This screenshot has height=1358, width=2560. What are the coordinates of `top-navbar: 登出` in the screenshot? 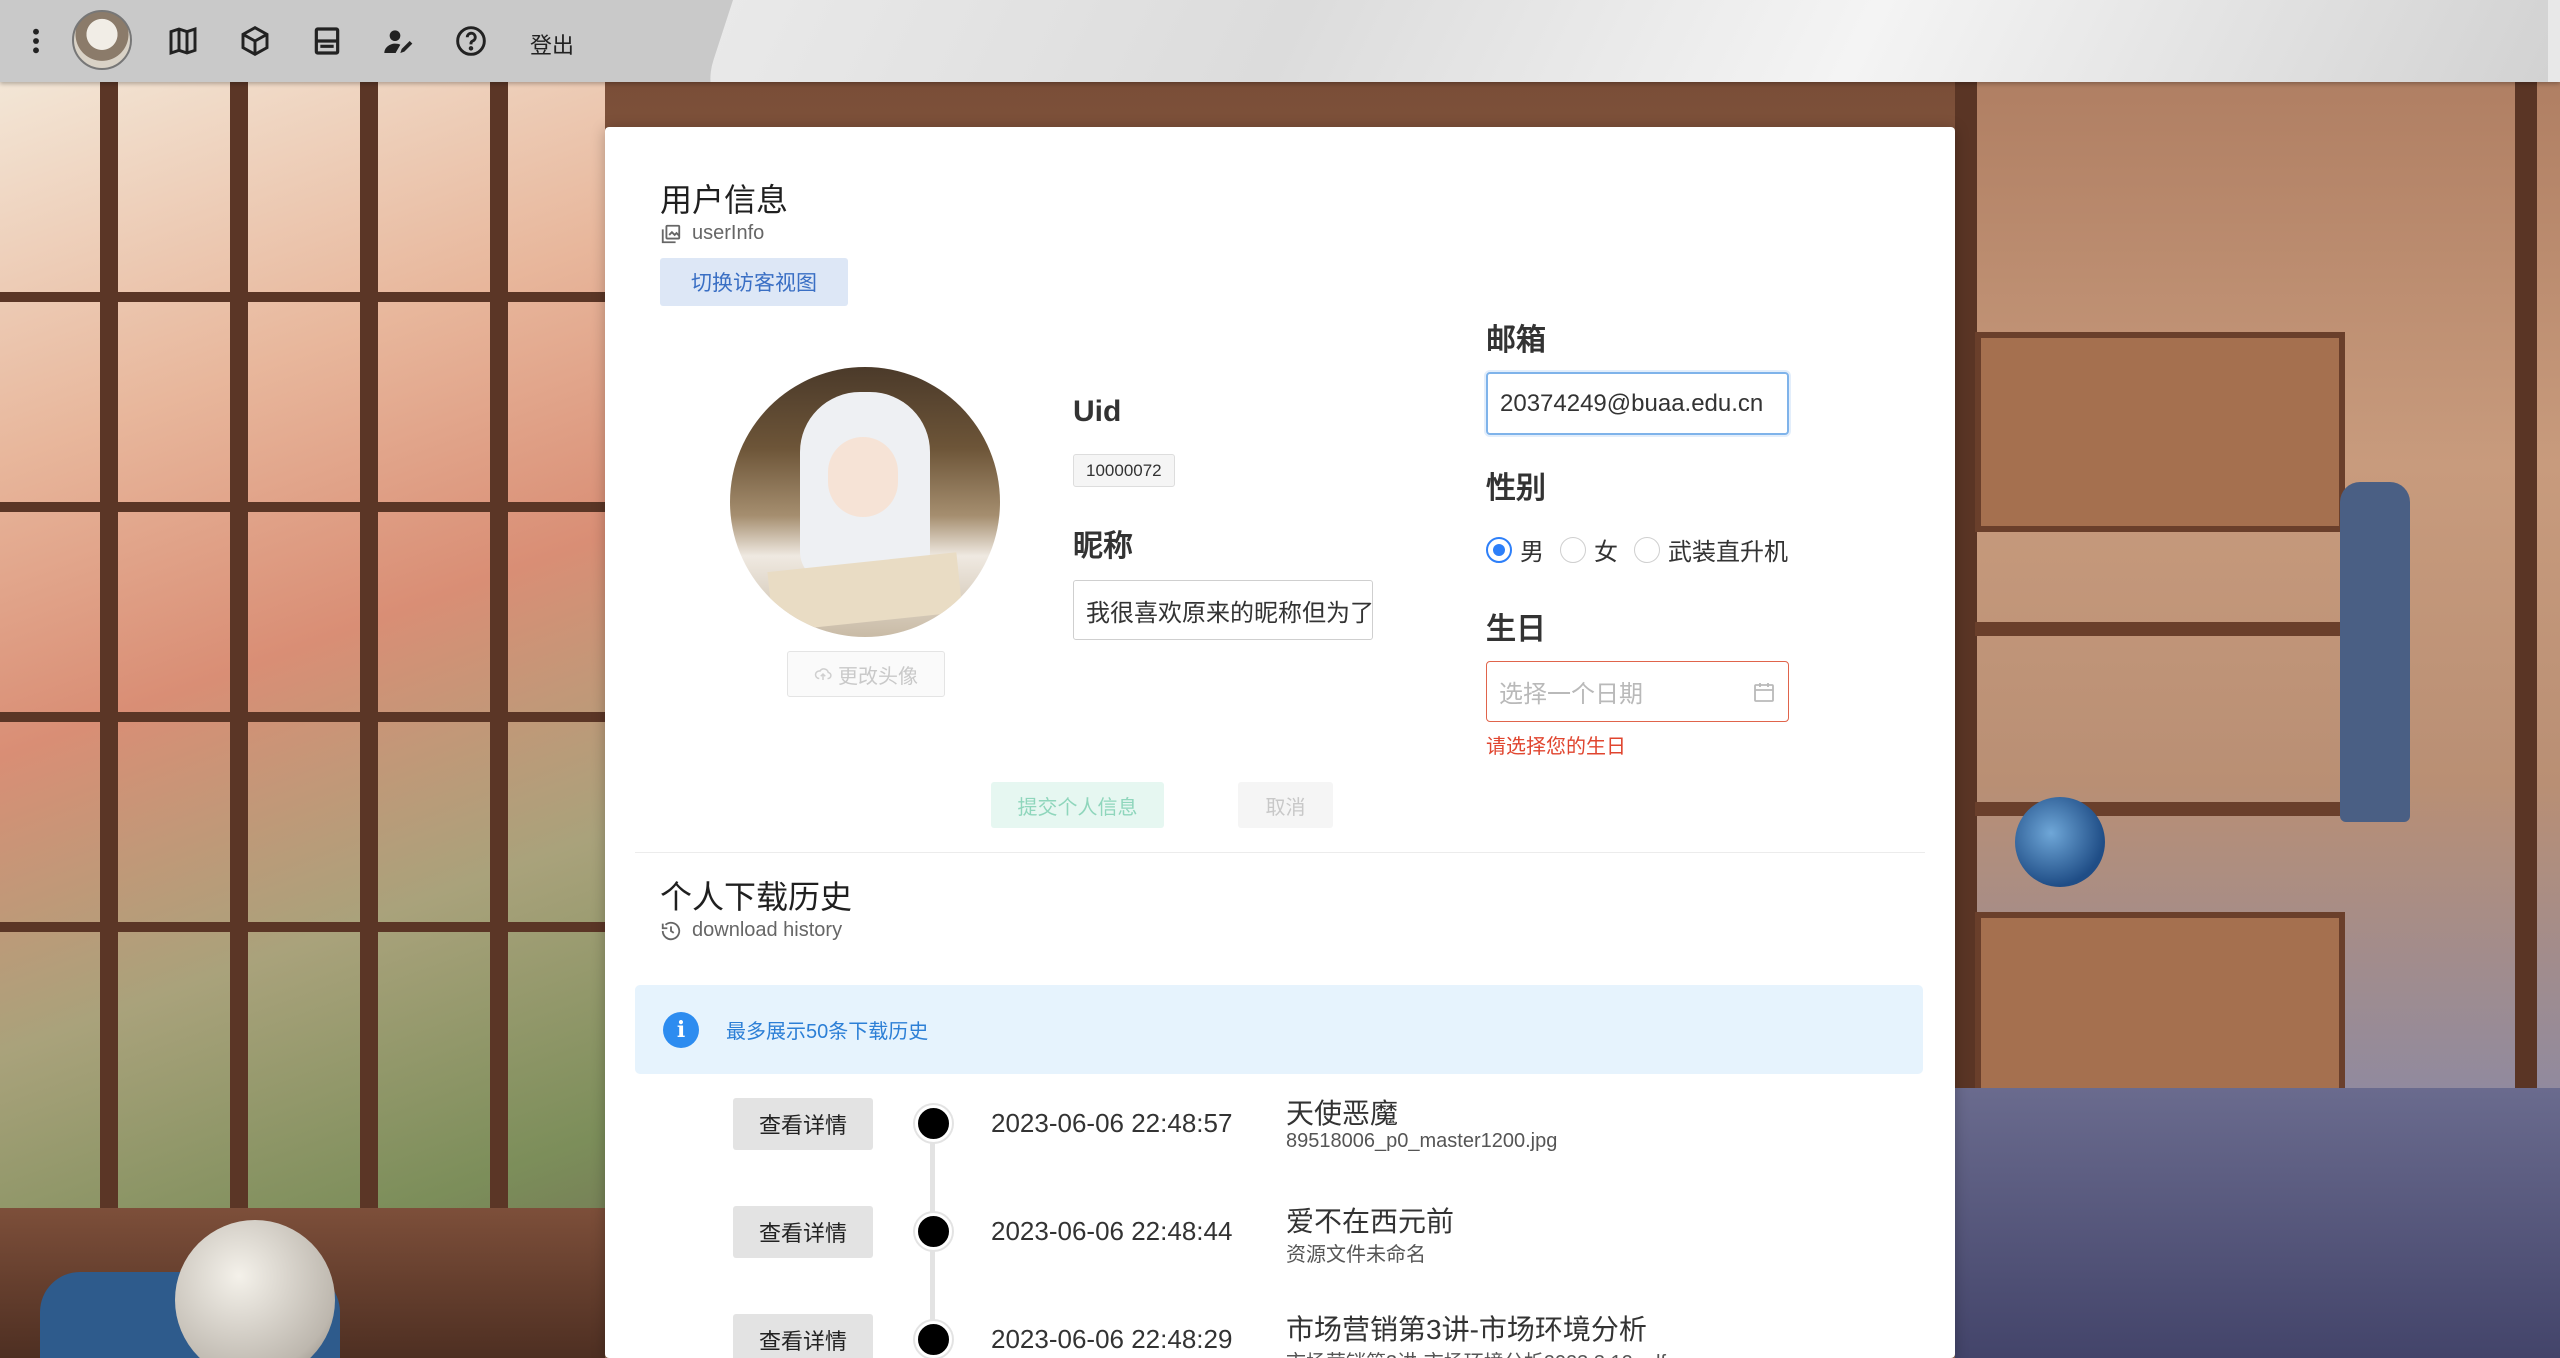 It's located at (1280, 41).